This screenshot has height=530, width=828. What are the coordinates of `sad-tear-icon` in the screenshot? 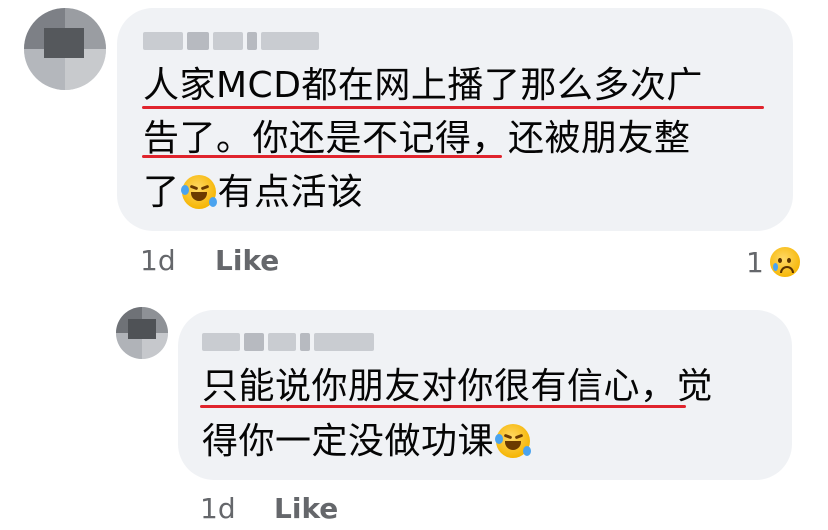 It's located at (784, 262).